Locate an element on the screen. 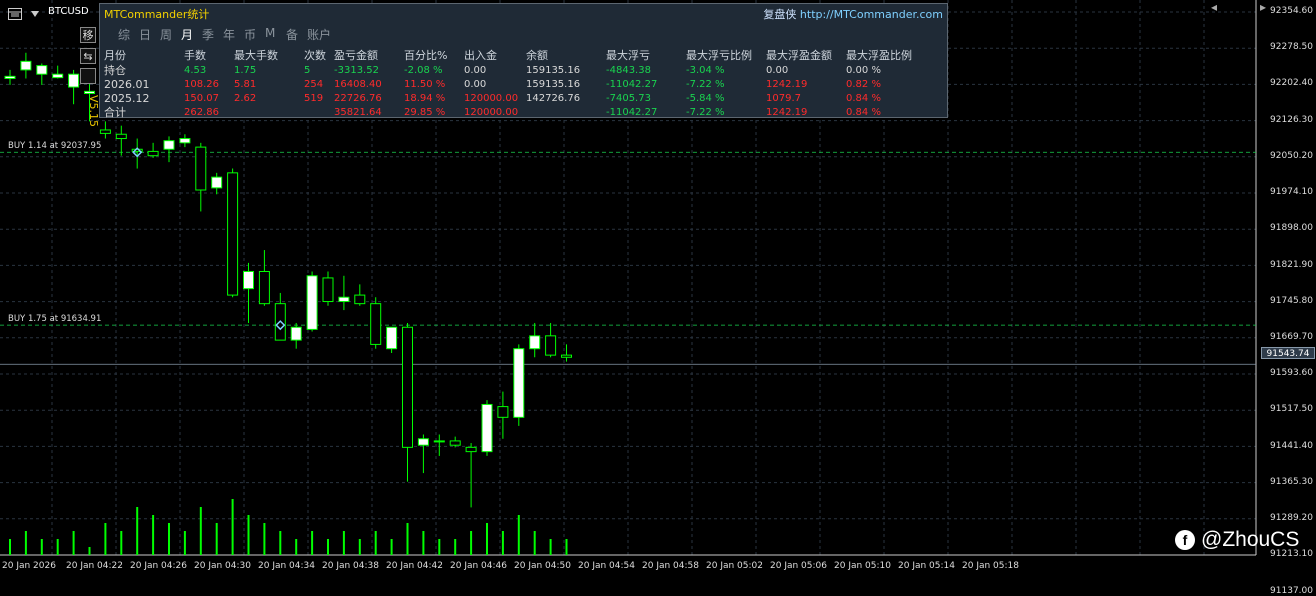 The height and width of the screenshot is (596, 1316). brand-url: http://MTCommander.com is located at coordinates (871, 14).